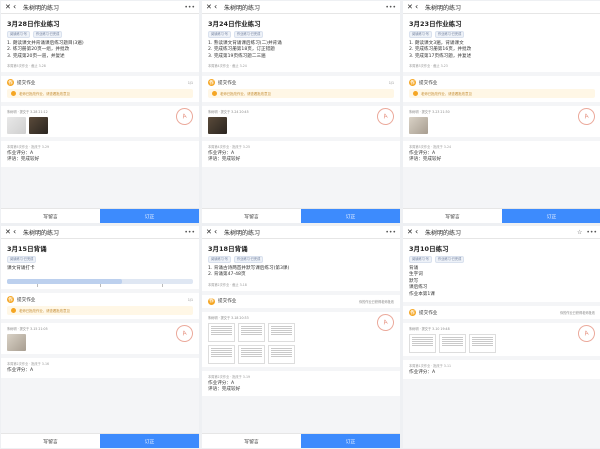 This screenshot has height=449, width=600. What do you see at coordinates (501, 313) in the screenshot?
I see `submit-section-header: 作 提交作业 你的作业已获得老师批改` at bounding box center [501, 313].